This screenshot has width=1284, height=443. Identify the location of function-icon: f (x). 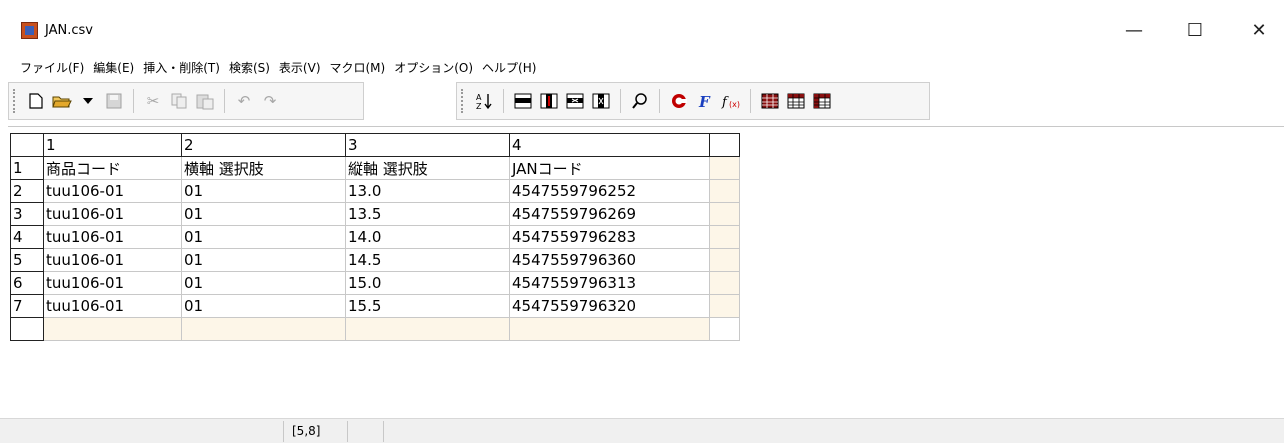
(731, 101).